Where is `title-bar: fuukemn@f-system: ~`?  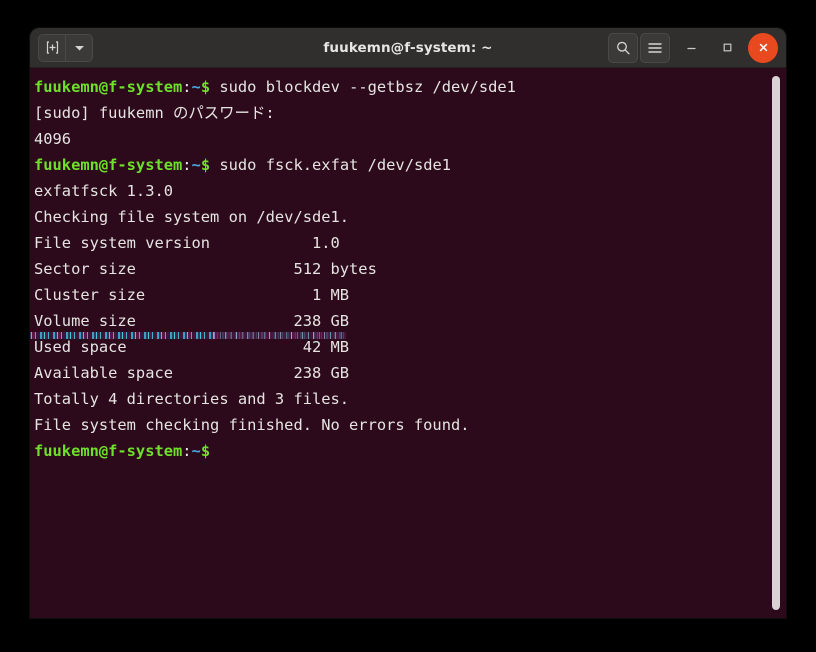 title-bar: fuukemn@f-system: ~ is located at coordinates (408, 48).